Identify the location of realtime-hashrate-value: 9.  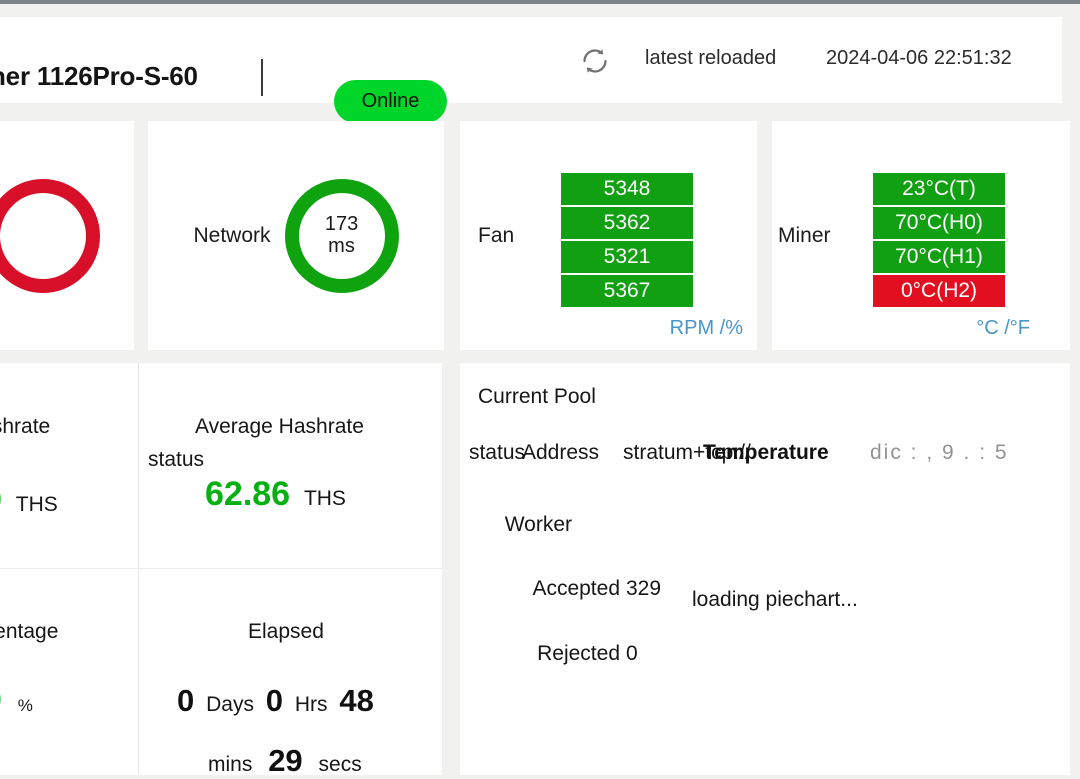
(1, 500).